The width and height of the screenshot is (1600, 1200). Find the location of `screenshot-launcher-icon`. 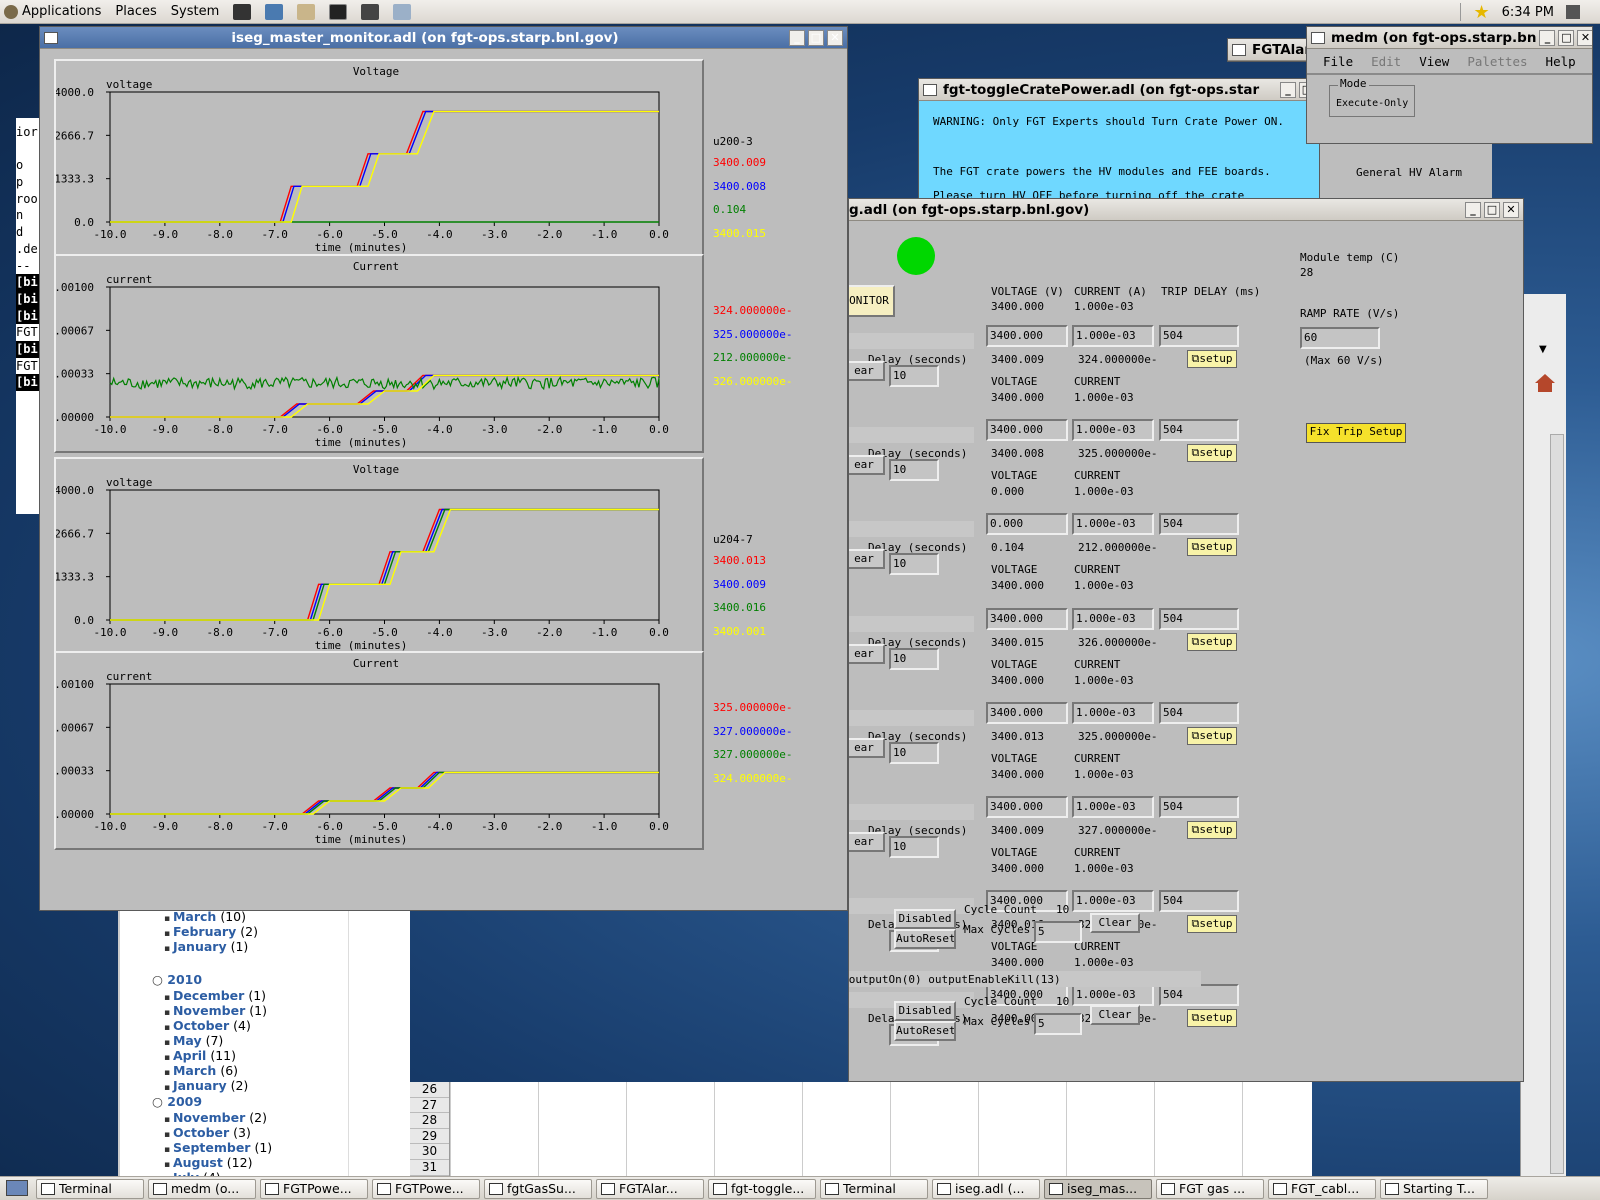

screenshot-launcher-icon is located at coordinates (370, 11).